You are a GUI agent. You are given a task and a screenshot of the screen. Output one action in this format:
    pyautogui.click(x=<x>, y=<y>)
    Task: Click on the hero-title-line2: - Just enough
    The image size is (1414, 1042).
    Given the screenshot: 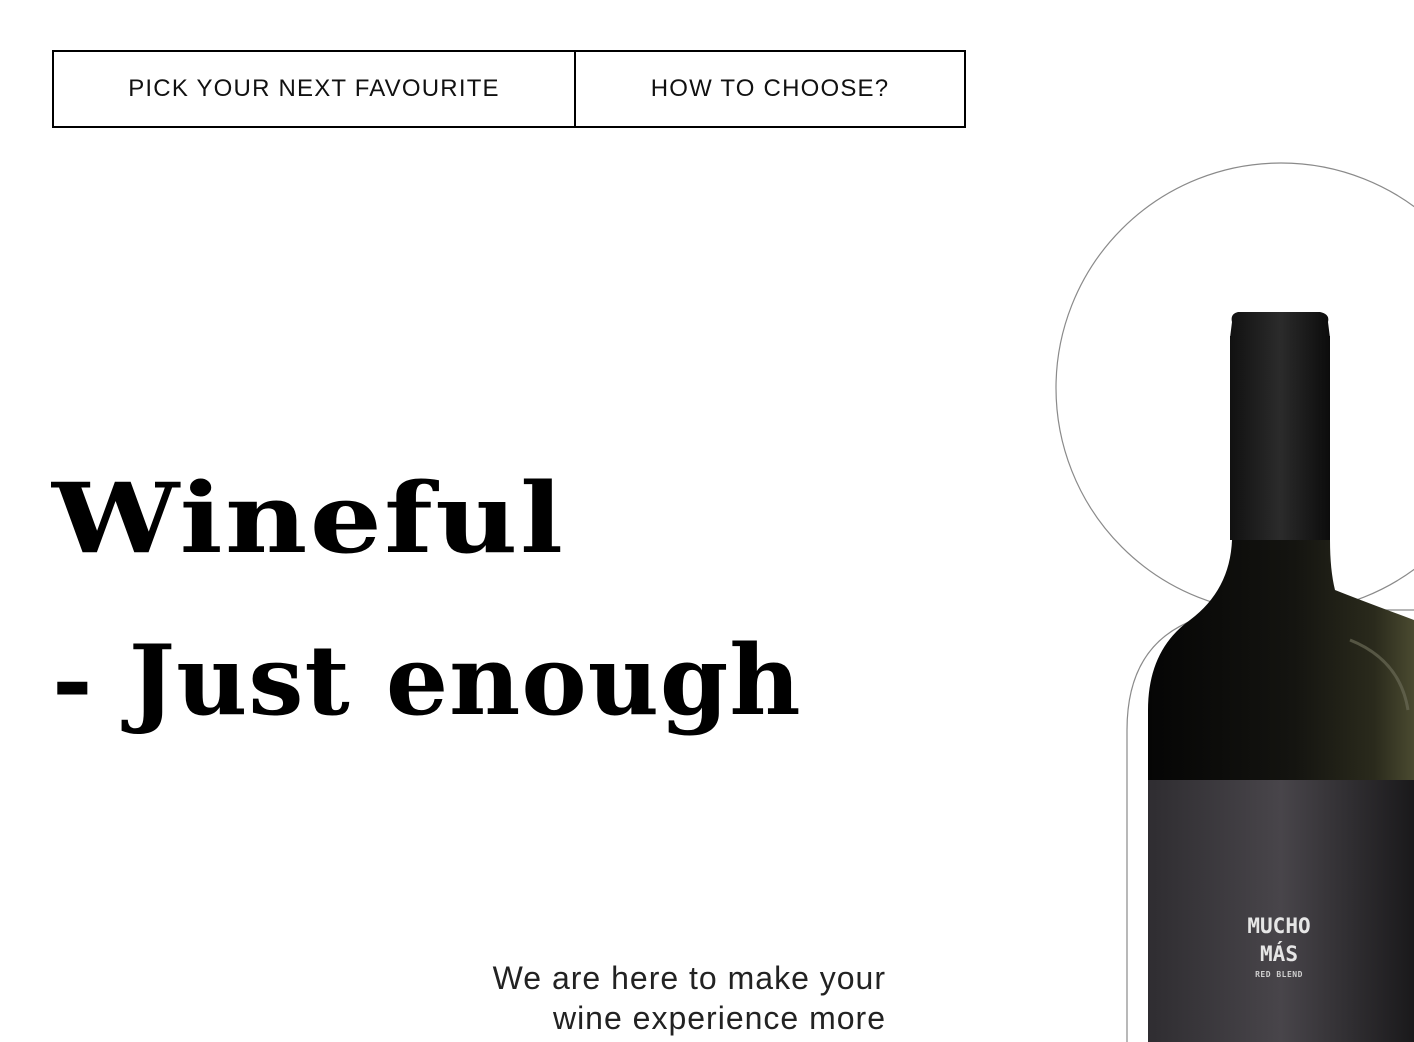 What is the action you would take?
    pyautogui.click(x=427, y=680)
    